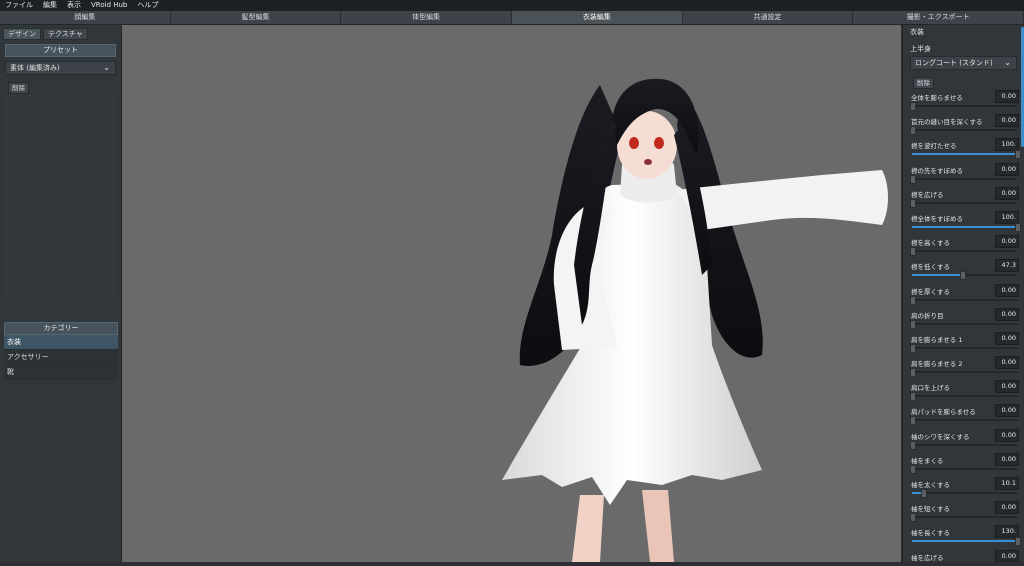 The image size is (1024, 566). Describe the element at coordinates (927, 315) in the screenshot. I see `parameter-label: 肩の折り目` at that location.